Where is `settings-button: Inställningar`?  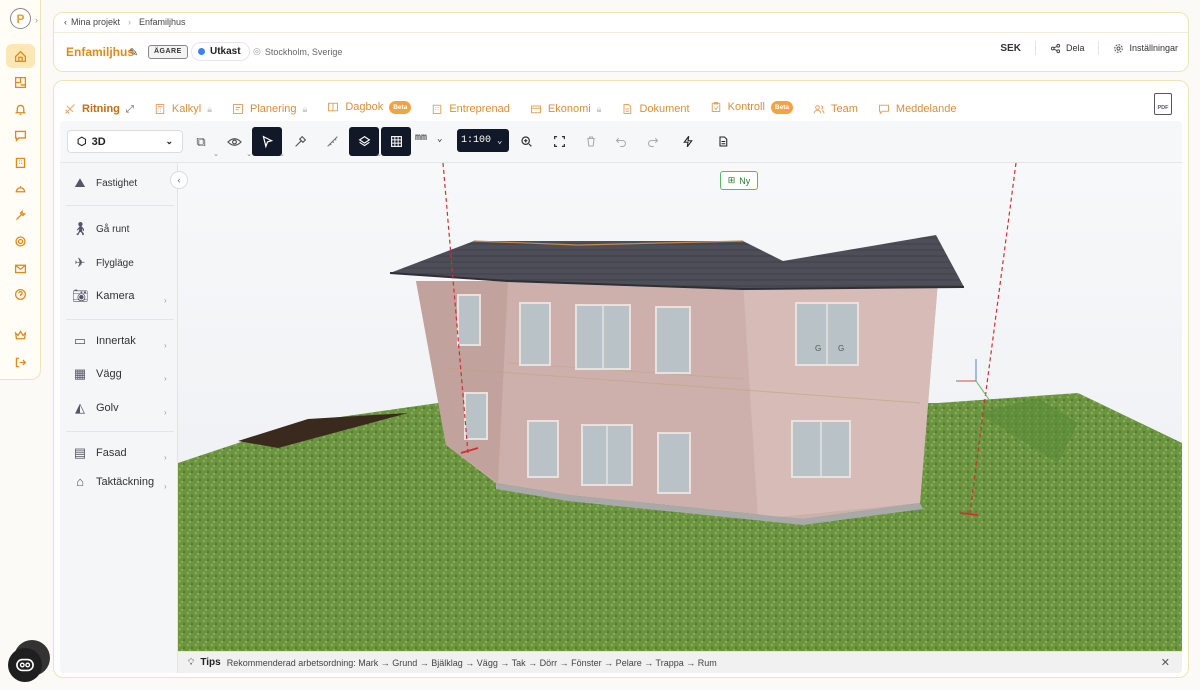 settings-button: Inställningar is located at coordinates (1145, 48).